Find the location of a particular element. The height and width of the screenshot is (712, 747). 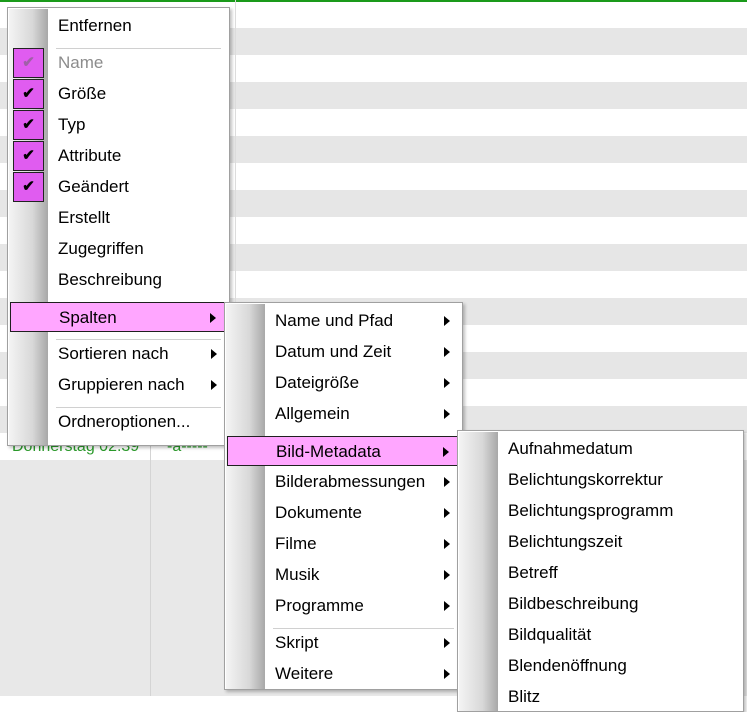

menu-item-sortieren-nach: Sortieren nach is located at coordinates (118, 354).